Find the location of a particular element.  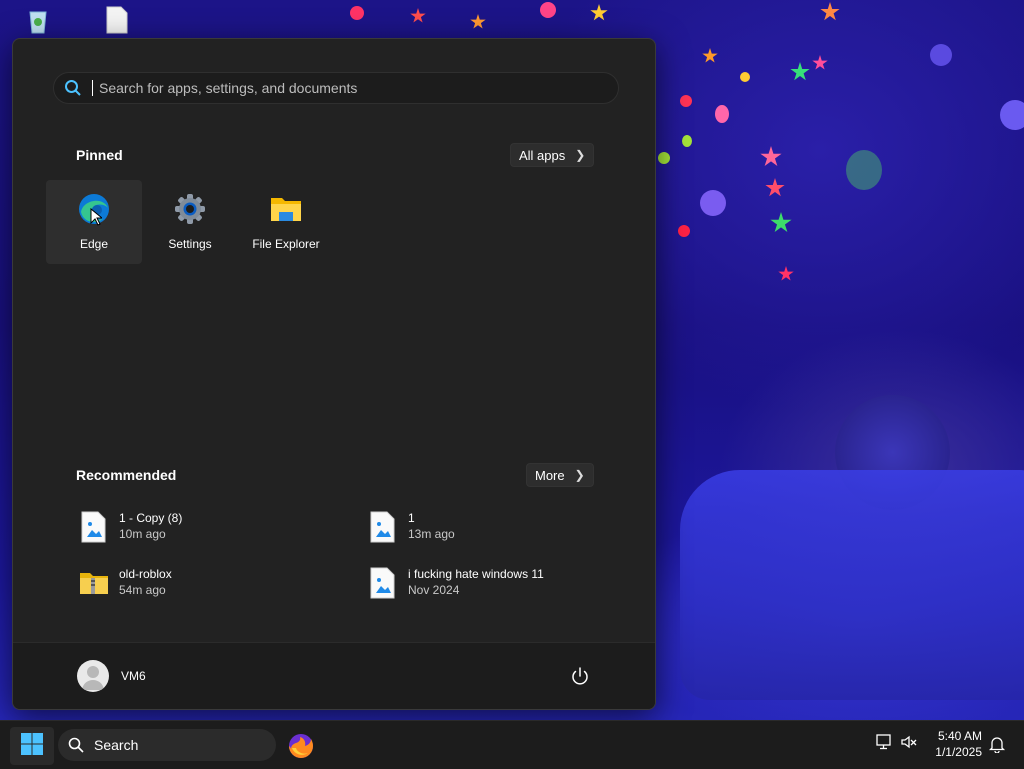

clock-time: 5:40 AM is located at coordinates (959, 736).